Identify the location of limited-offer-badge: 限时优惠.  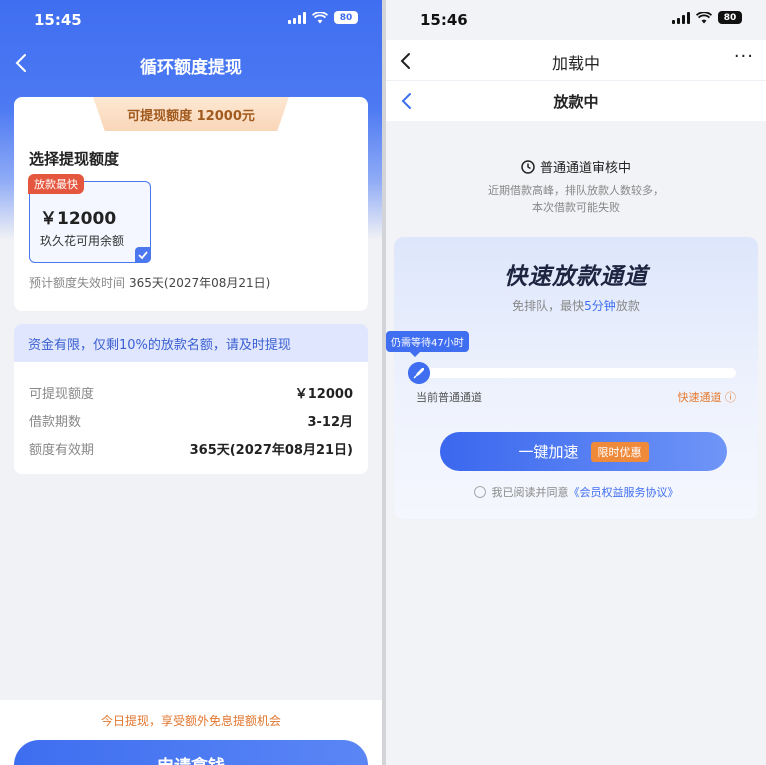
(619, 451).